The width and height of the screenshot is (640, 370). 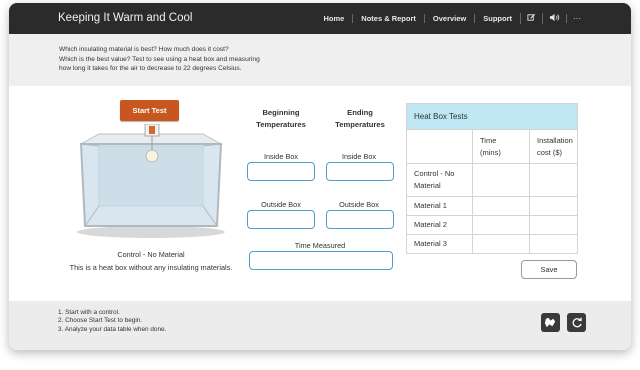 What do you see at coordinates (149, 110) in the screenshot?
I see `start-test-button: Start Test` at bounding box center [149, 110].